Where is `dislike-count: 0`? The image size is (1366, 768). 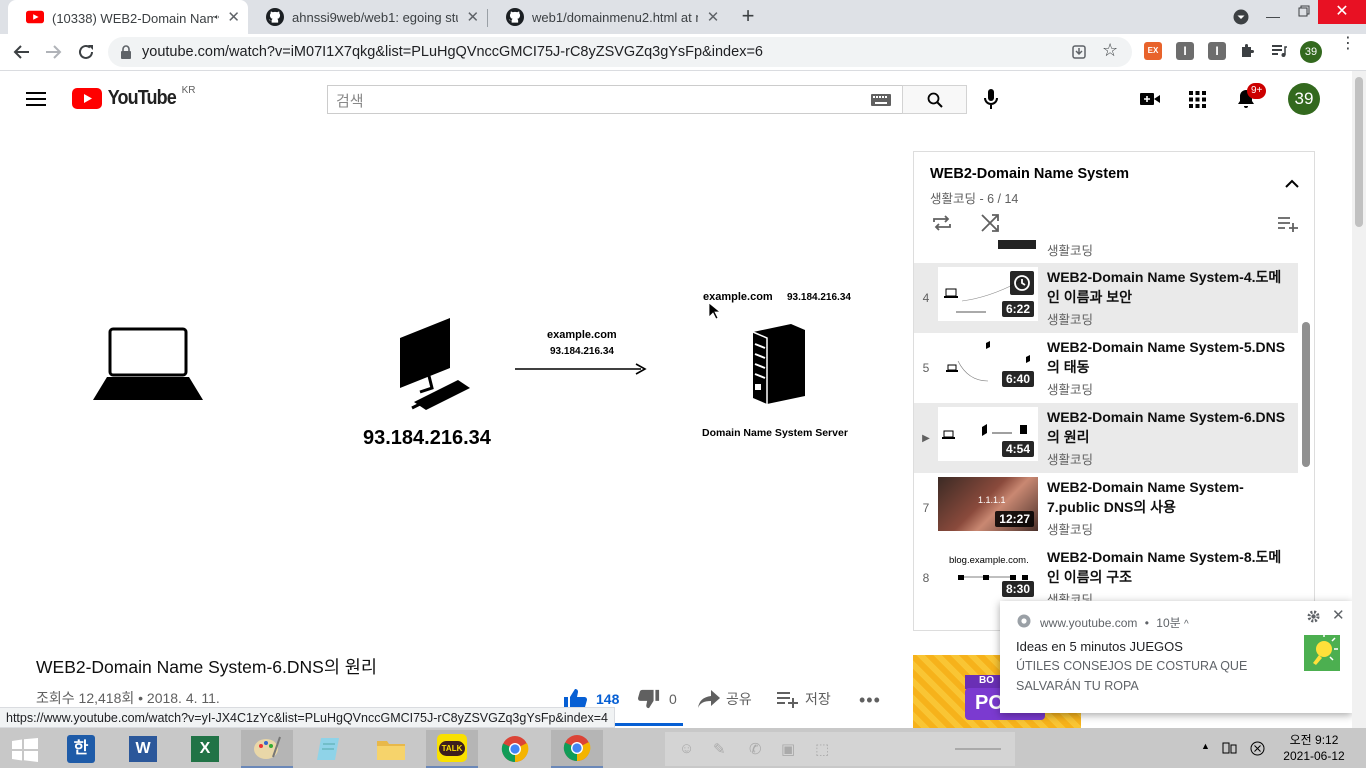
dislike-count: 0 is located at coordinates (673, 699).